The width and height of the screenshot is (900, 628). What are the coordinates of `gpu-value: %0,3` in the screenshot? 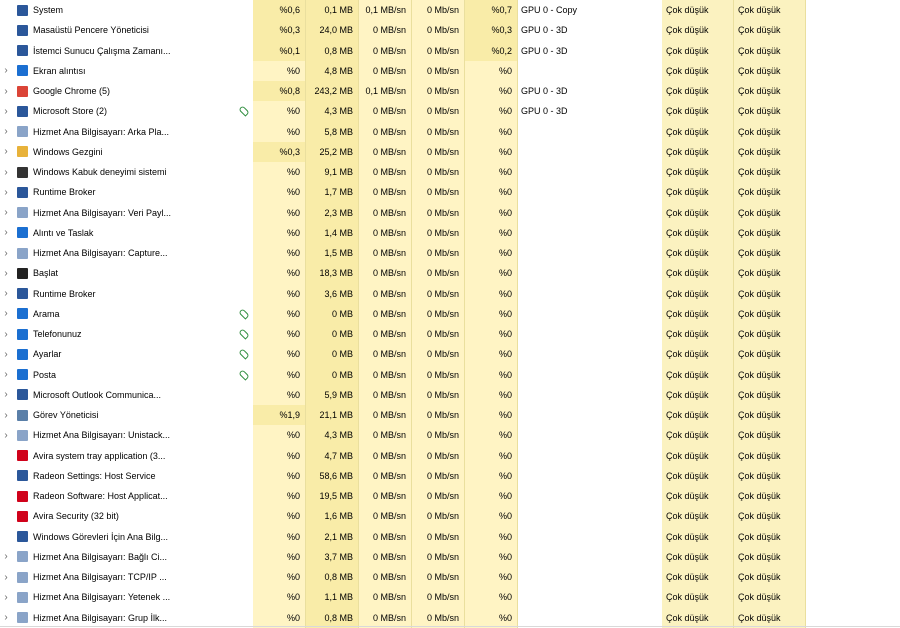 It's located at (491, 30).